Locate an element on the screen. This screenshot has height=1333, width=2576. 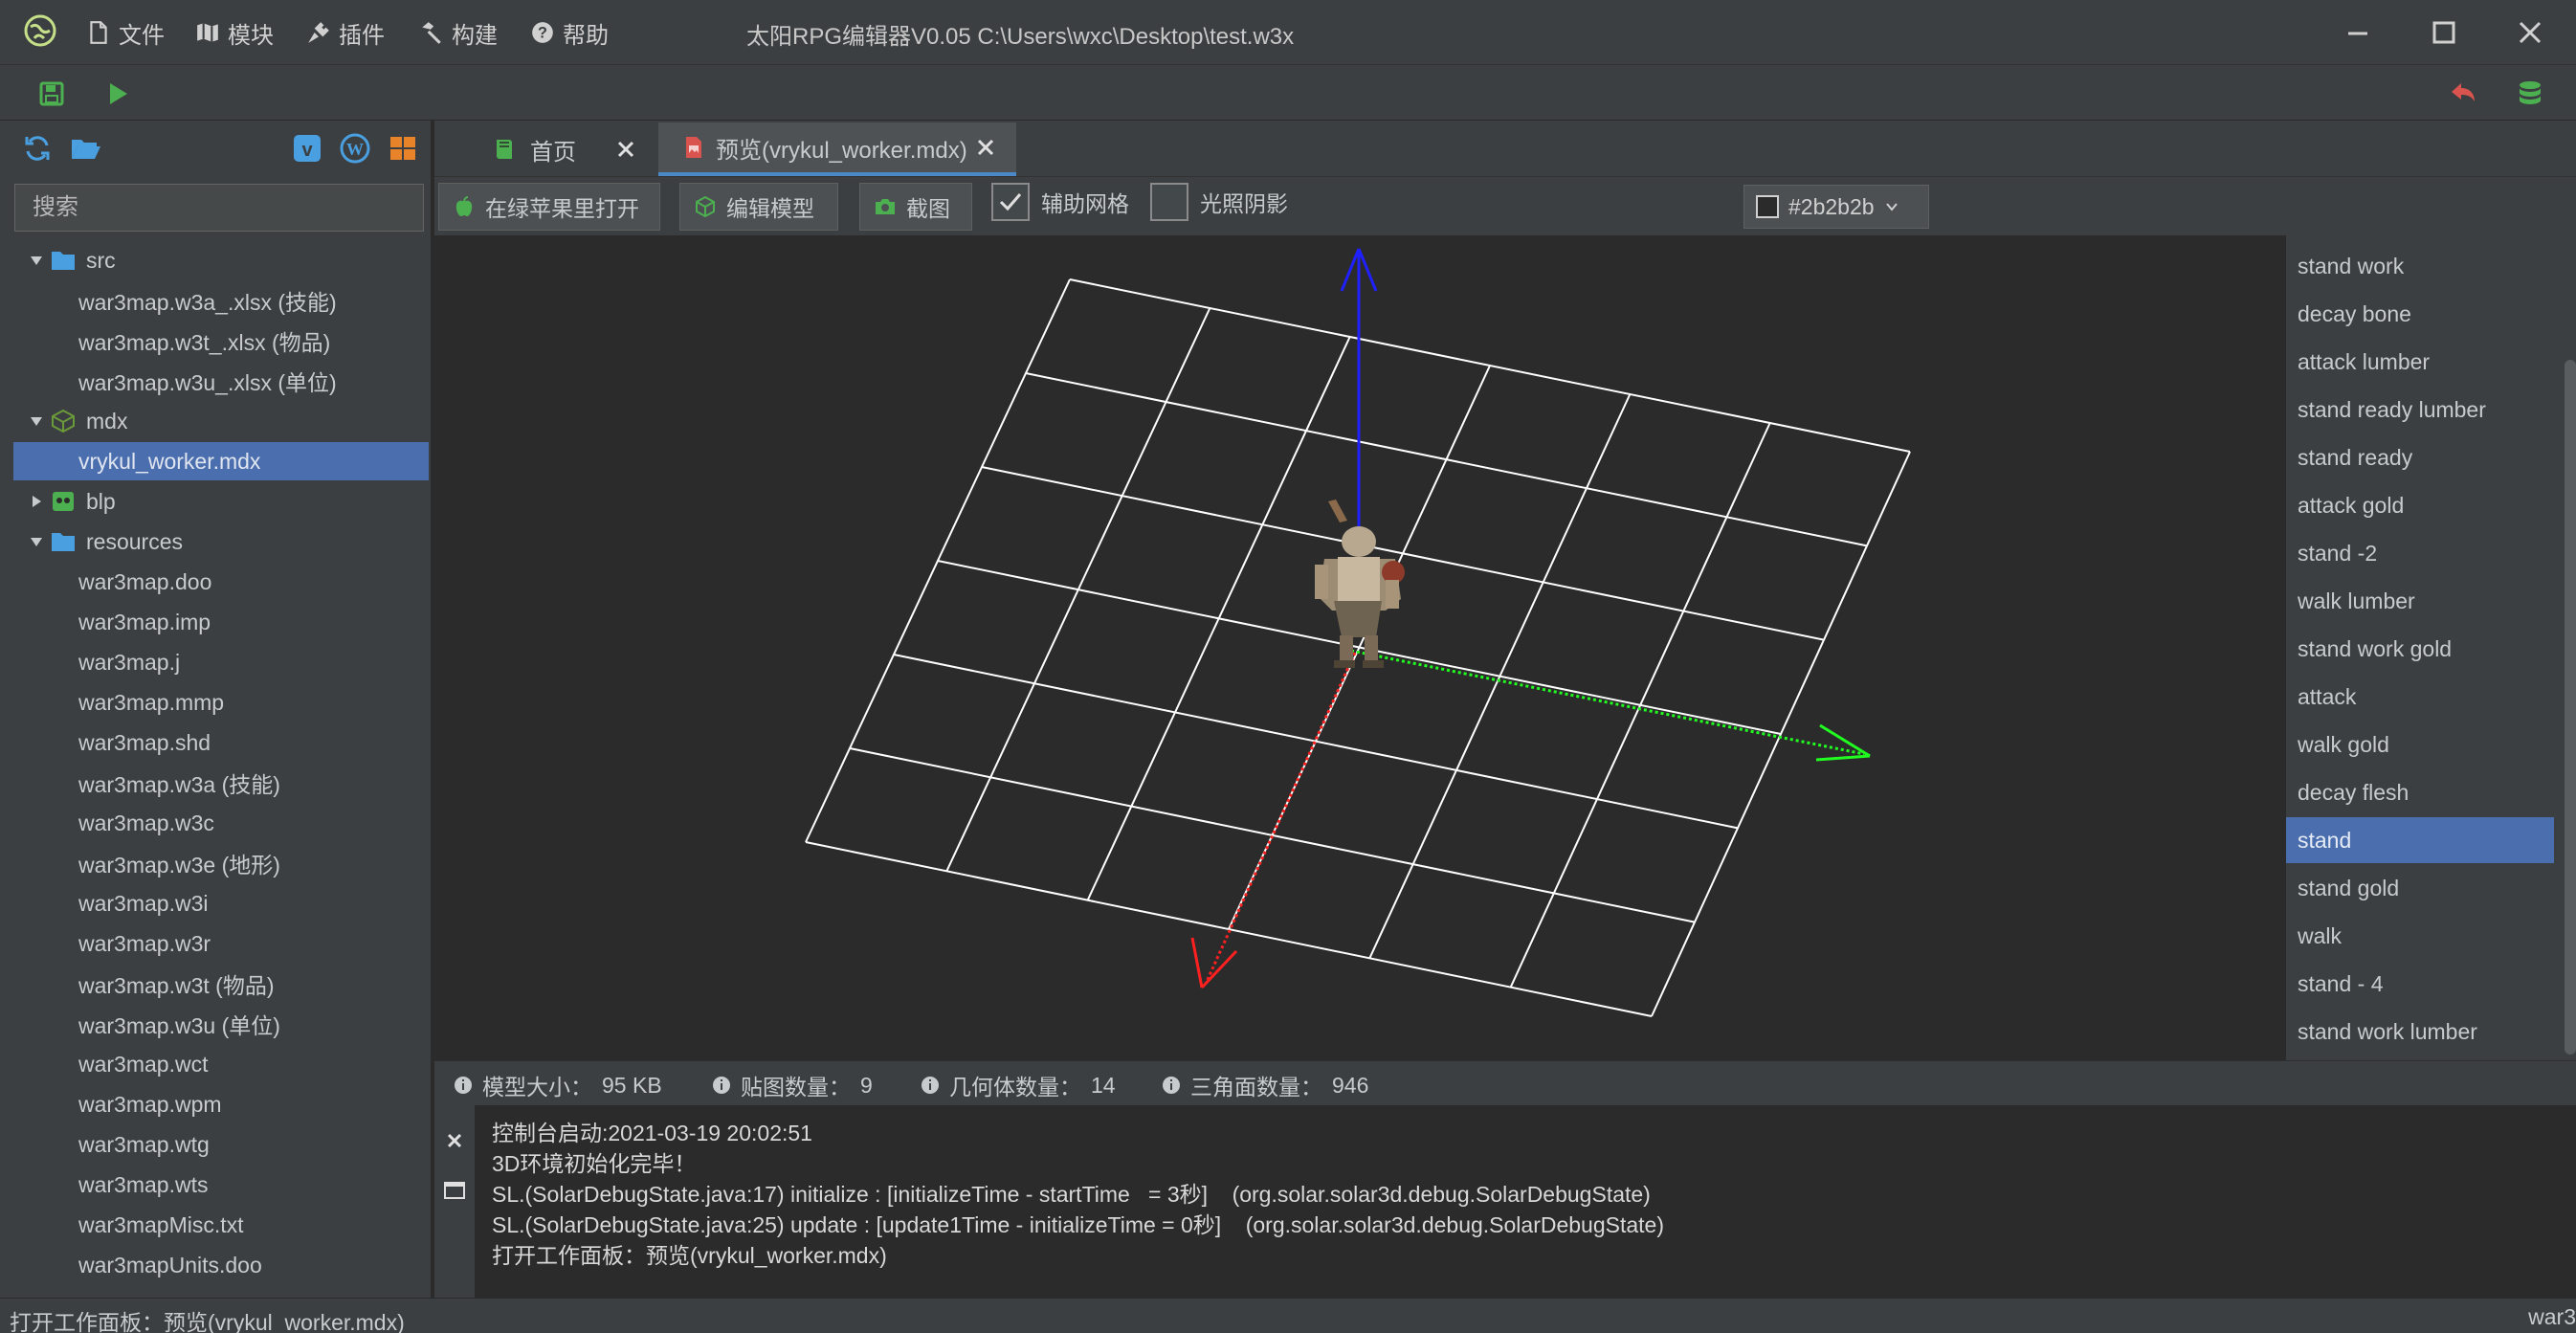
animation-item: stand work gold is located at coordinates (2420, 649).